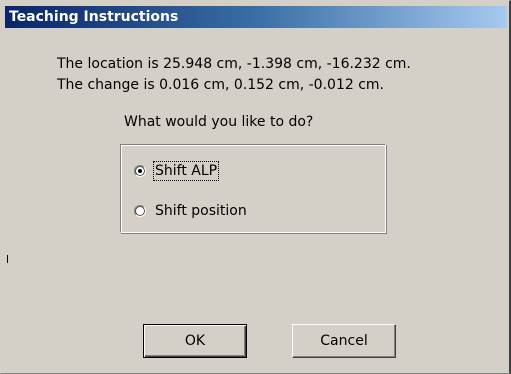 This screenshot has width=511, height=374. What do you see at coordinates (344, 341) in the screenshot?
I see `cancel-button: Cancel` at bounding box center [344, 341].